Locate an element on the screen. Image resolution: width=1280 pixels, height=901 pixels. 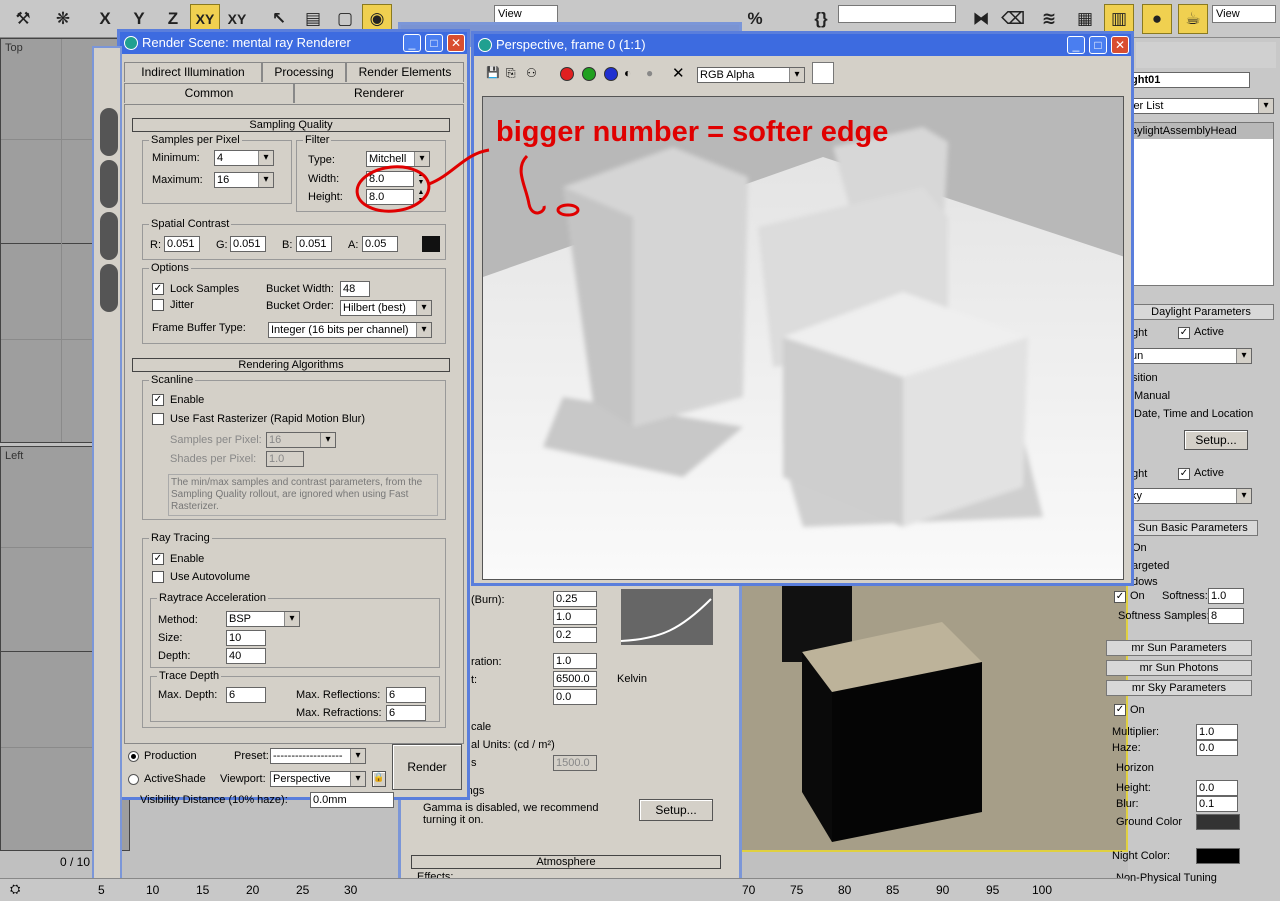
shades-per-pixel-field: 1.0 is located at coordinates (285, 459).